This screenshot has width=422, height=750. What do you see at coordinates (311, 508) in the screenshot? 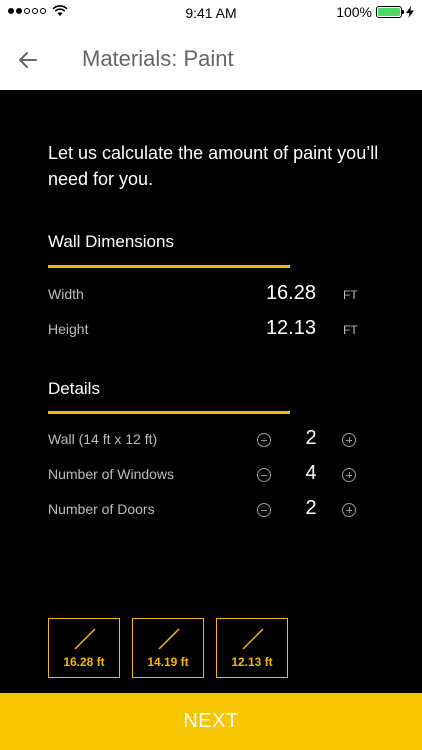
I see `doors-count-value: 2` at bounding box center [311, 508].